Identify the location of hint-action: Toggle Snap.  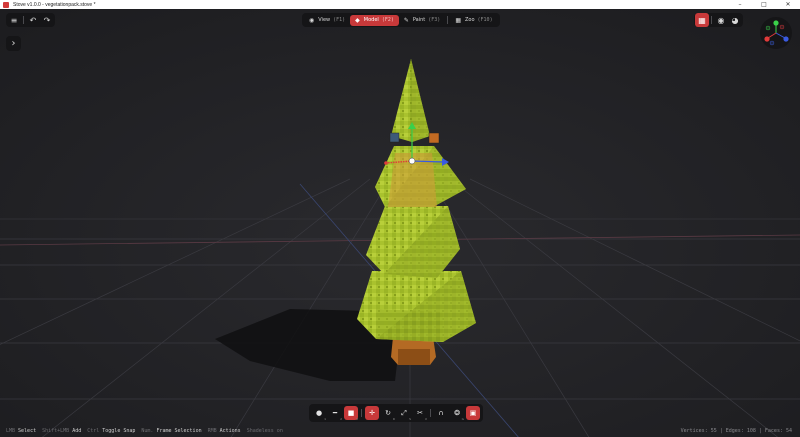
(119, 431).